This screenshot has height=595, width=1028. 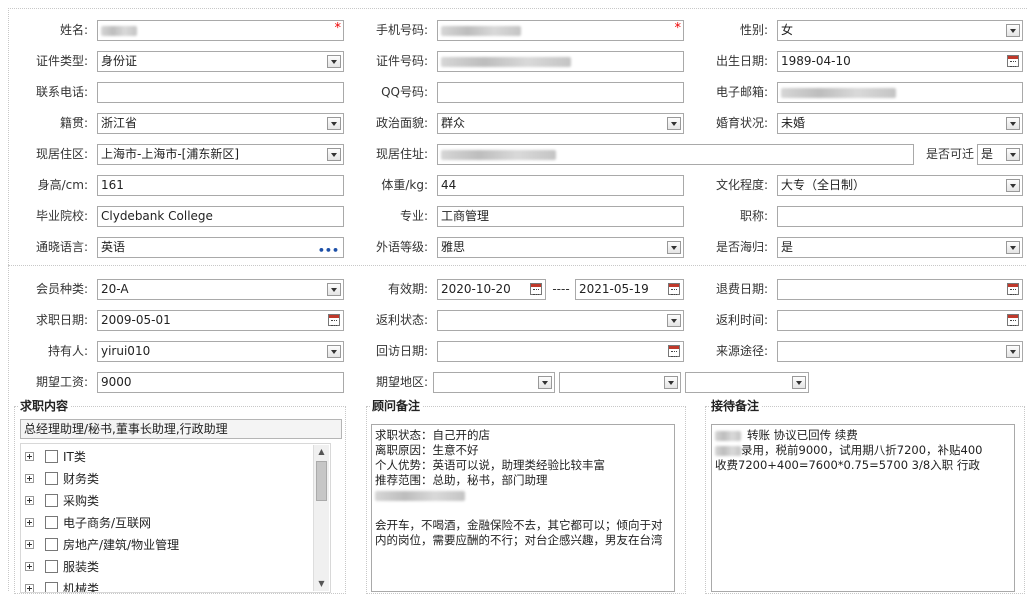 What do you see at coordinates (900, 30) in the screenshot?
I see `gender-select: 女` at bounding box center [900, 30].